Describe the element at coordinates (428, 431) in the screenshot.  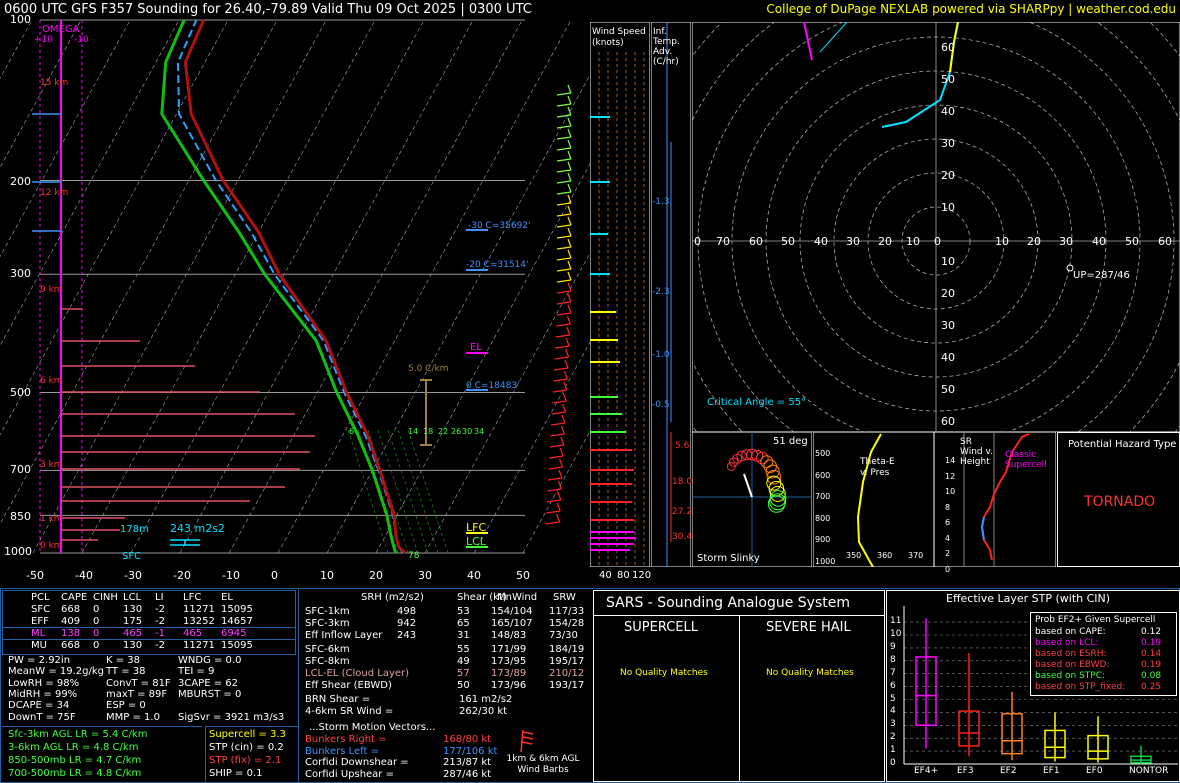
I see `mixing-ratio-label: 18` at that location.